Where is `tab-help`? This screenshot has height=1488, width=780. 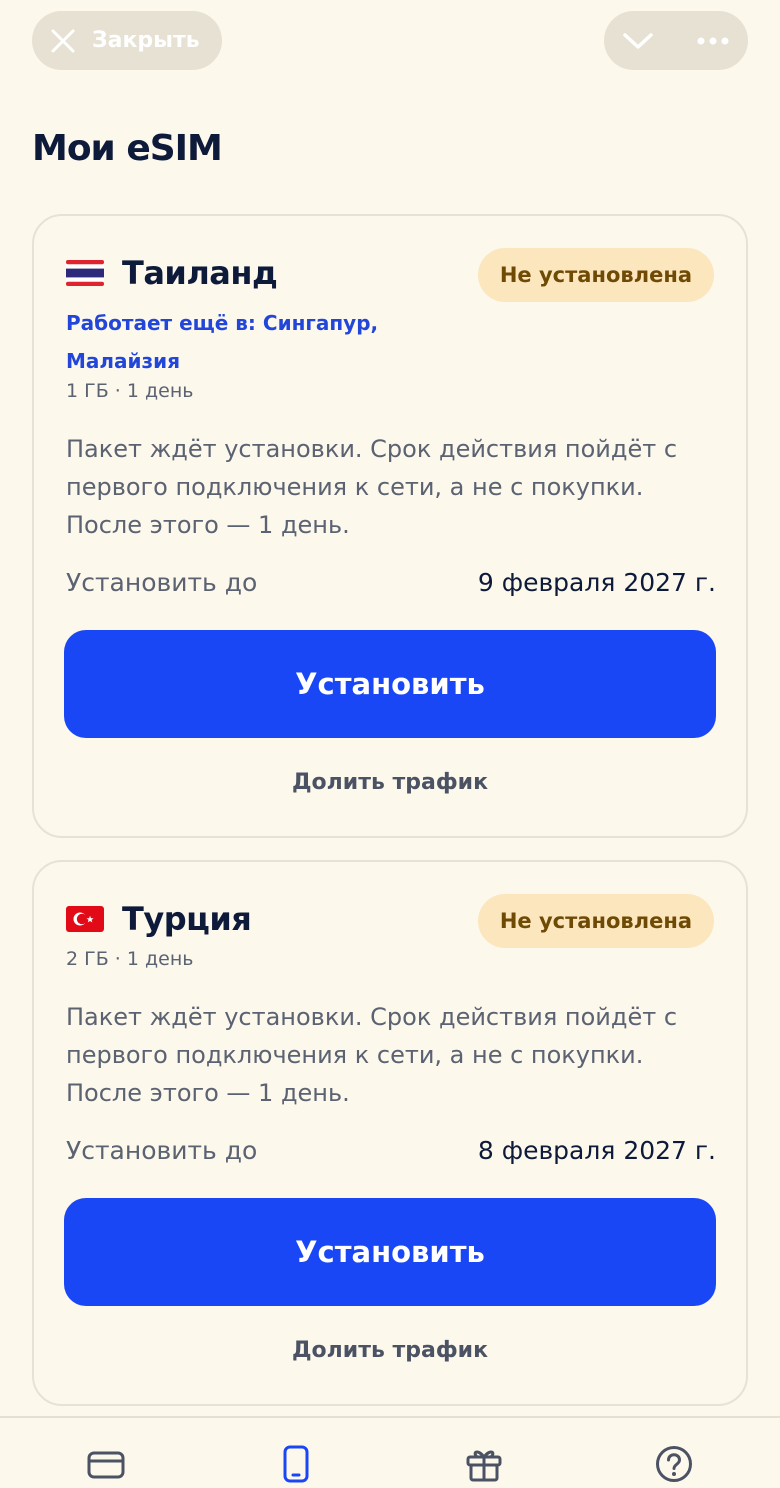
tab-help is located at coordinates (674, 1466).